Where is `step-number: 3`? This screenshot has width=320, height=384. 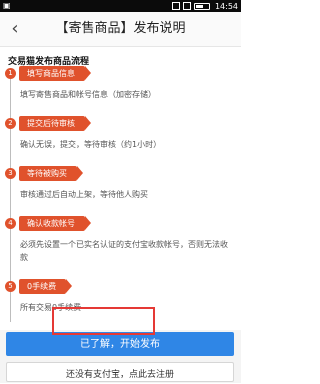 step-number: 3 is located at coordinates (10, 173).